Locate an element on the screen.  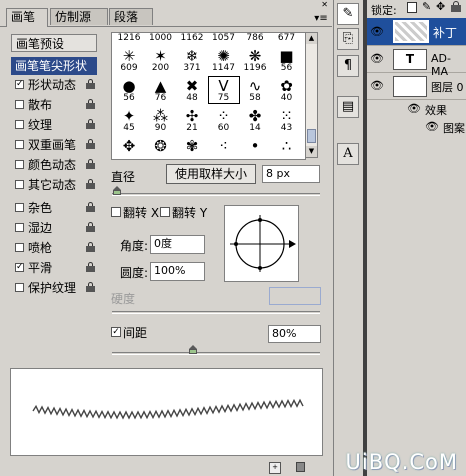
panel-close-icon: ✕ is located at coordinates (324, 4).